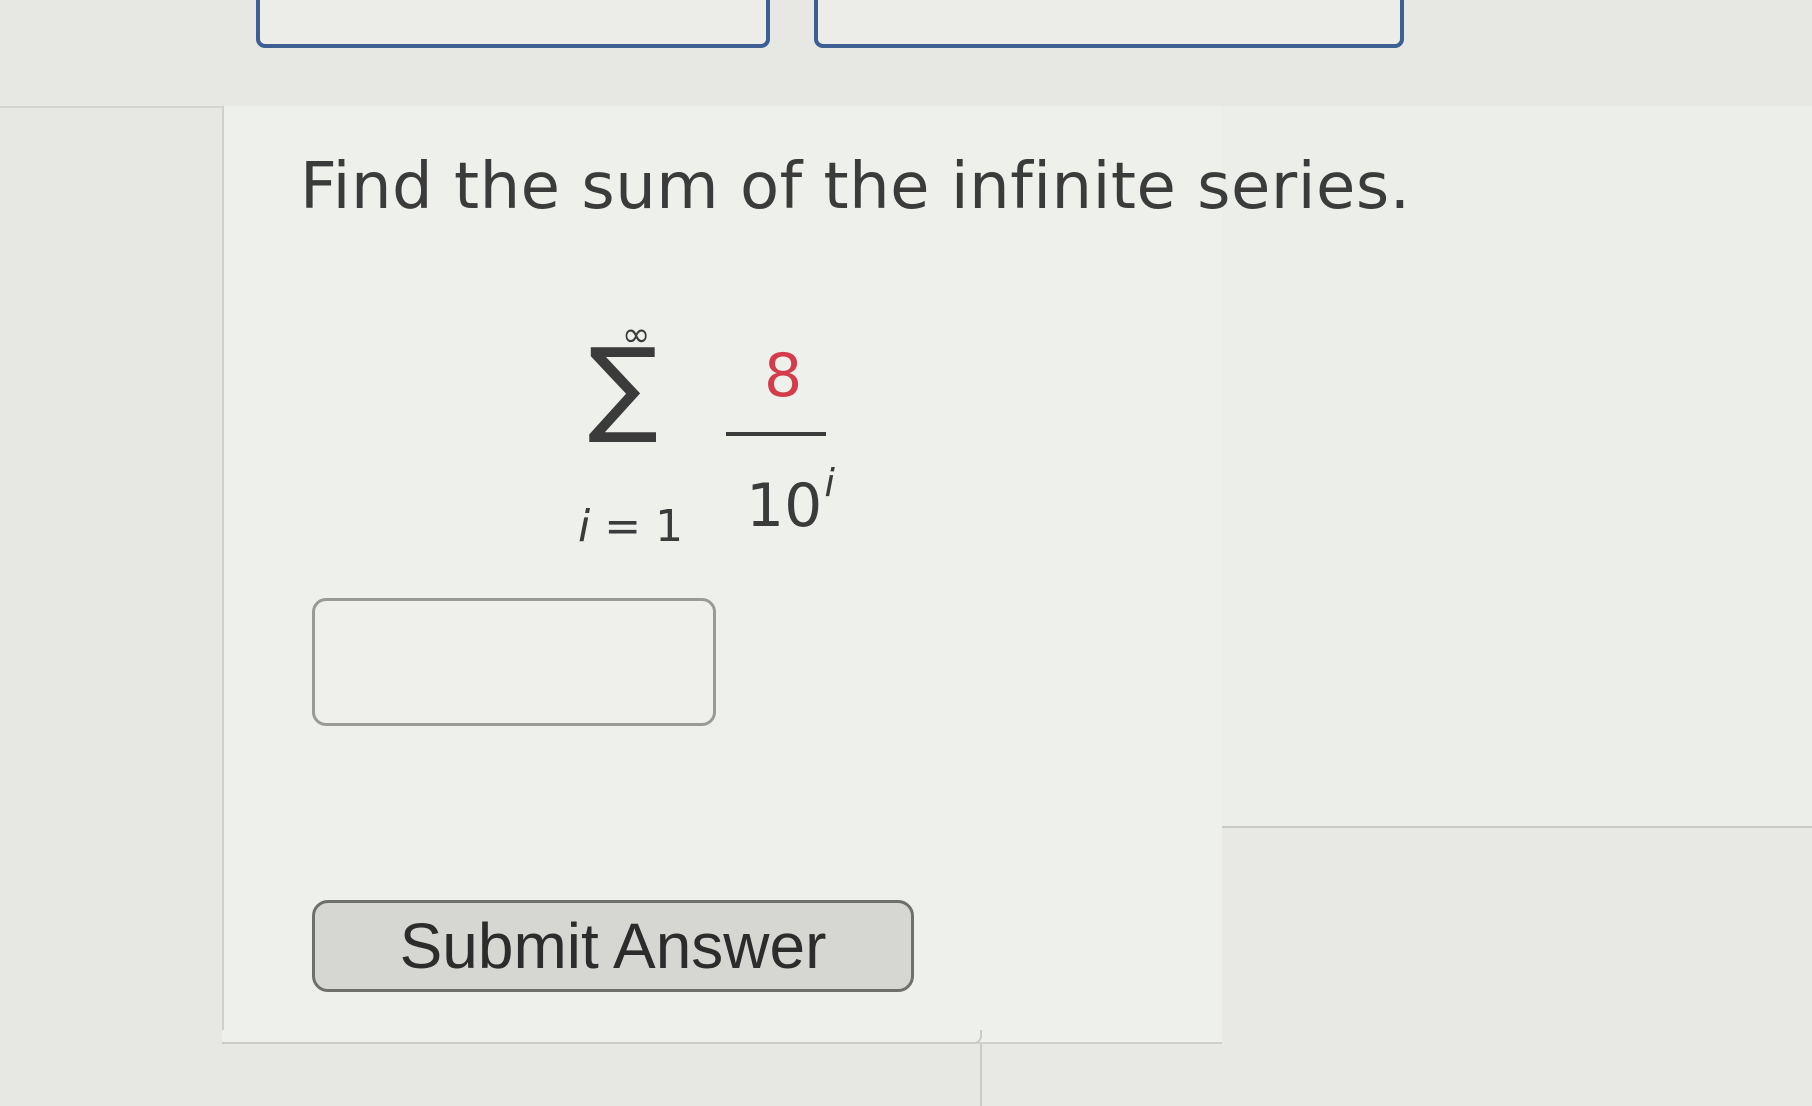 The width and height of the screenshot is (1812, 1106). I want to click on denominator-exponent: i, so click(829, 483).